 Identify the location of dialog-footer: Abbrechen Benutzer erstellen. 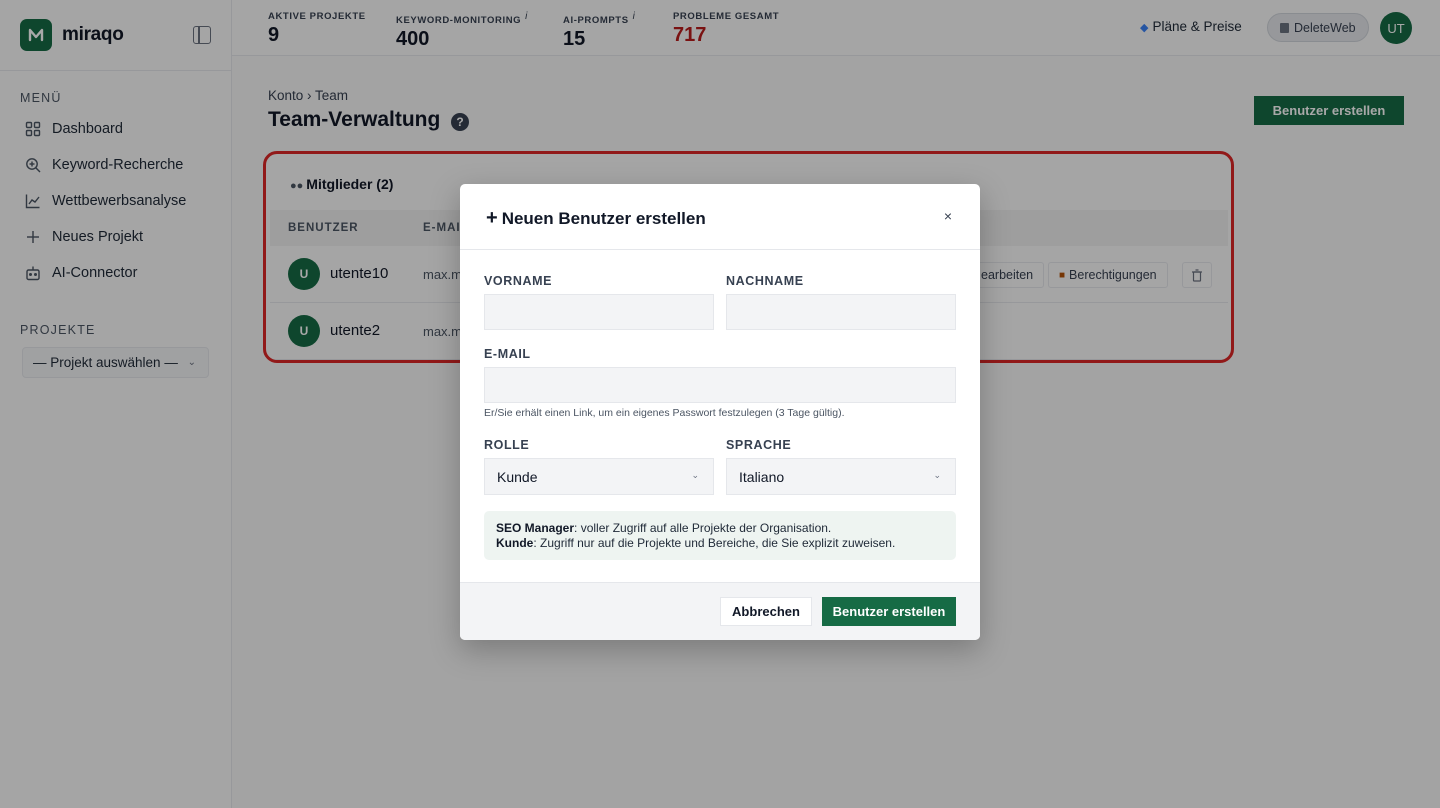
(720, 611).